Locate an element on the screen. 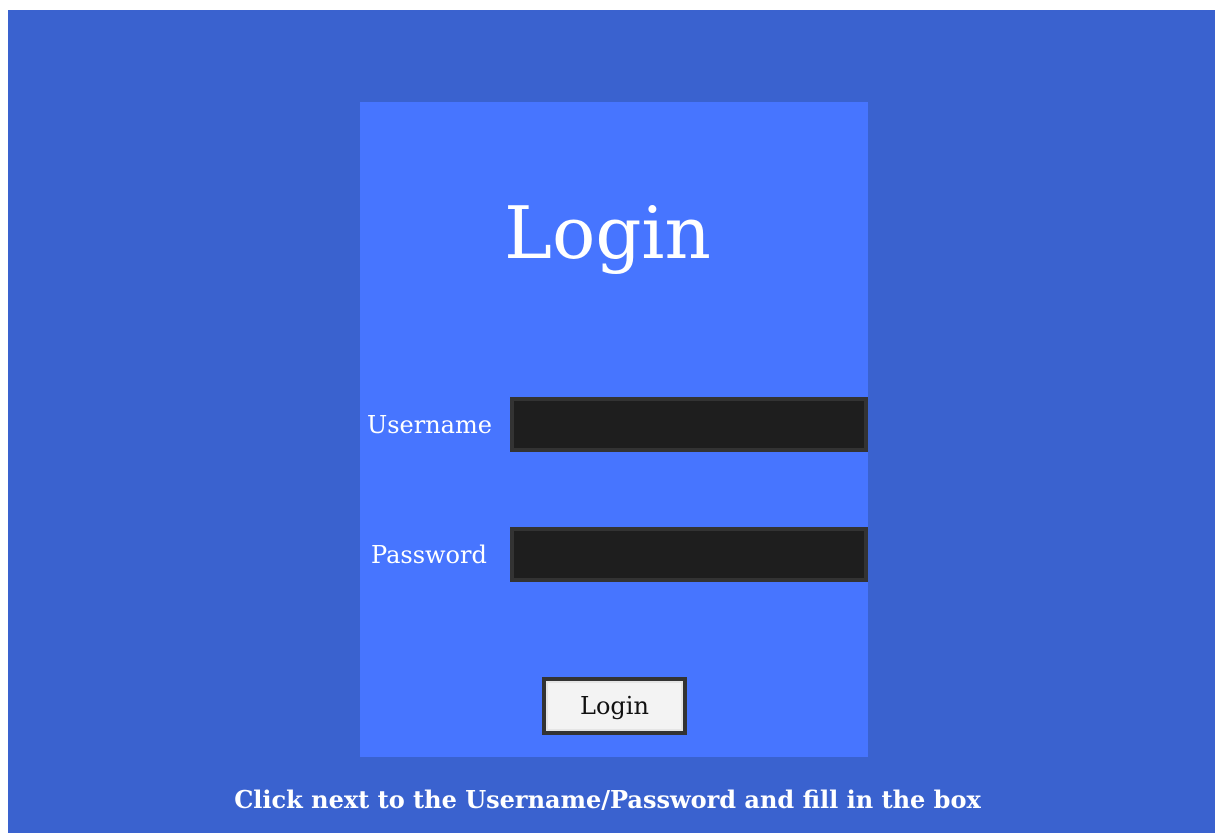 The width and height of the screenshot is (1215, 833). password-label: Password is located at coordinates (429, 555).